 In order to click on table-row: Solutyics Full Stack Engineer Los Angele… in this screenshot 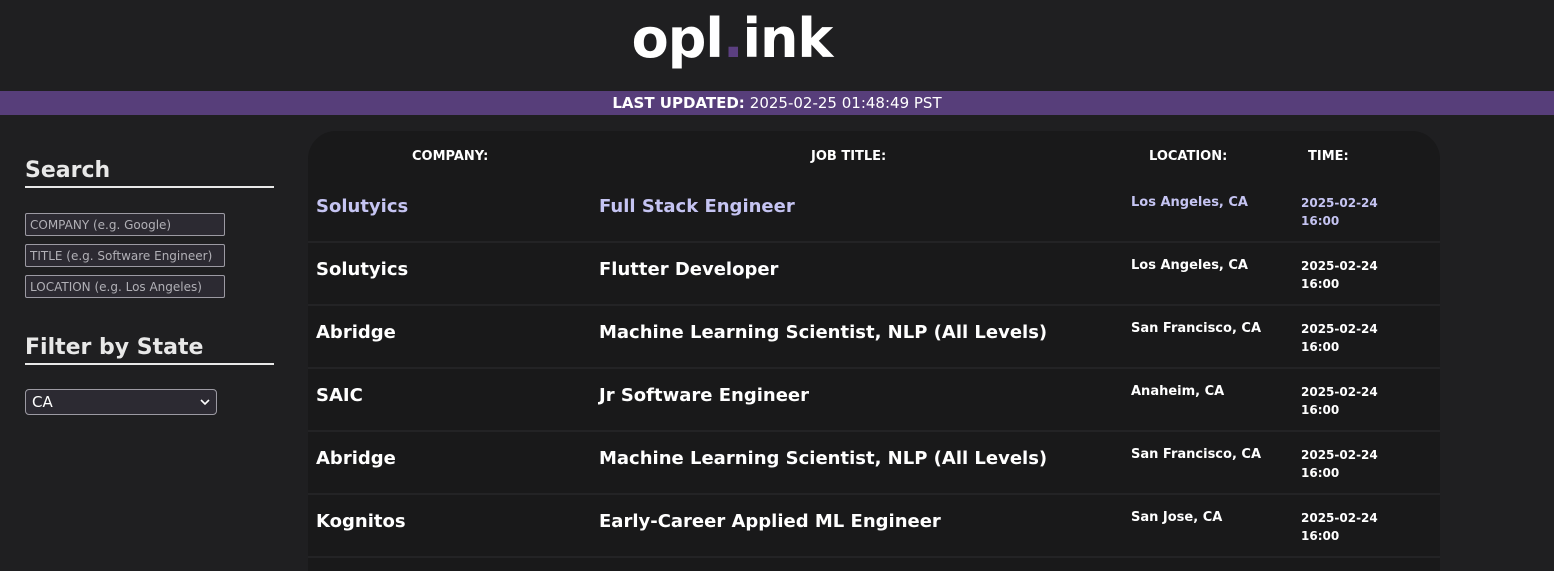, I will do `click(874, 211)`.